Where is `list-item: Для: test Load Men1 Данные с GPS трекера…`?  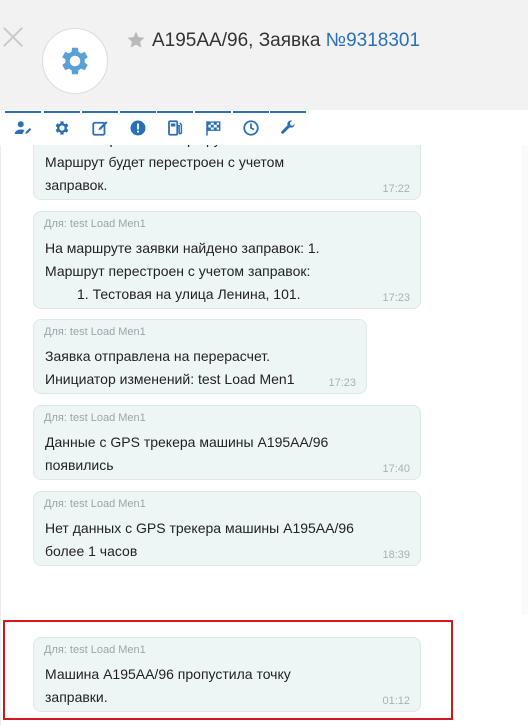 list-item: Для: test Load Men1 Данные с GPS трекера… is located at coordinates (227, 442).